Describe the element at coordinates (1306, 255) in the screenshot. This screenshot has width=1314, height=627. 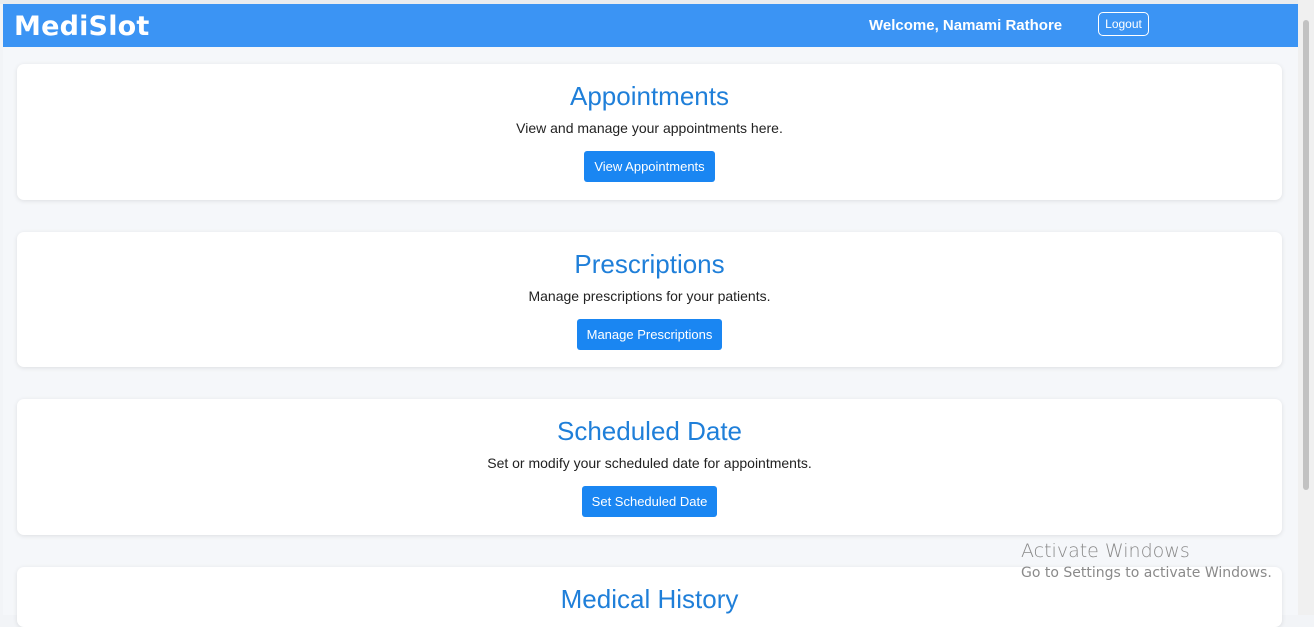
I see `scrollbar-thumb` at that location.